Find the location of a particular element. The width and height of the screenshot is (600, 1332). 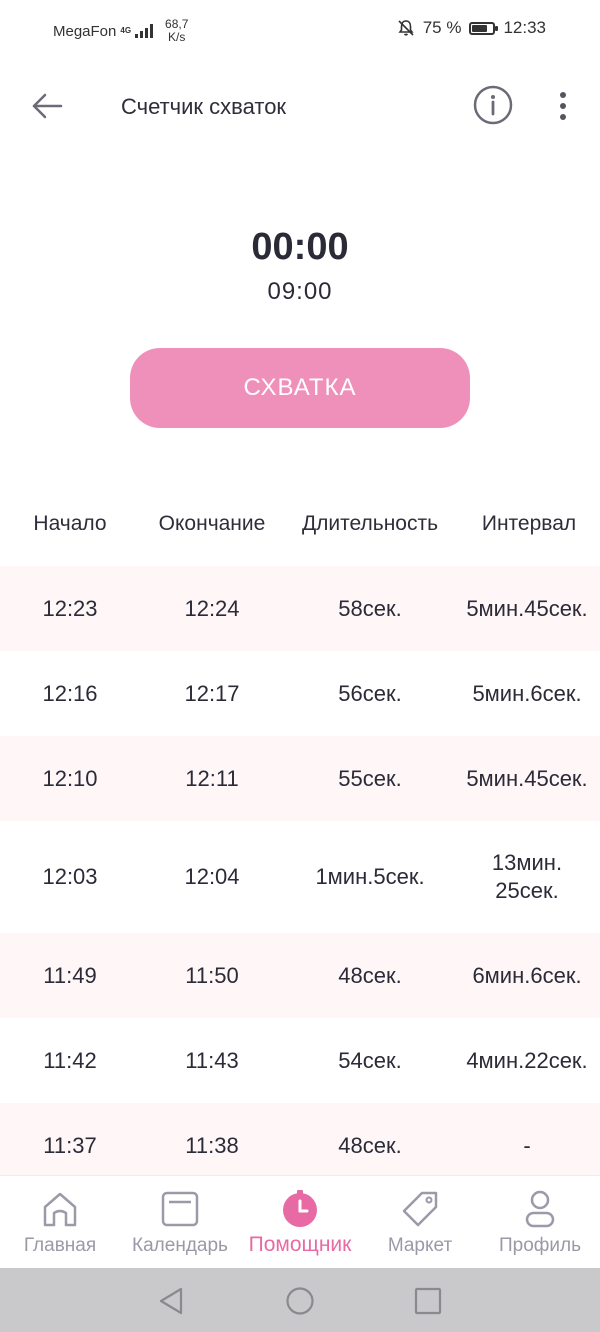

table-row: 11:42 11:43 54сек. 4мин.22сек. is located at coordinates (300, 1060).